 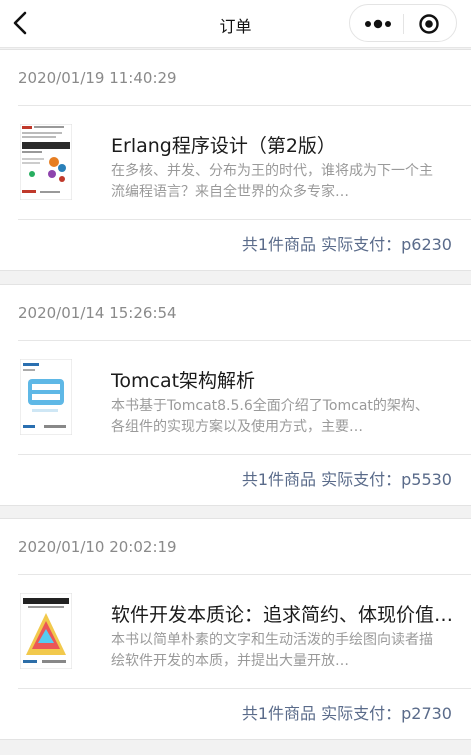 I want to click on order-total: 共1件商品 实际支付：p5530, so click(x=346, y=479).